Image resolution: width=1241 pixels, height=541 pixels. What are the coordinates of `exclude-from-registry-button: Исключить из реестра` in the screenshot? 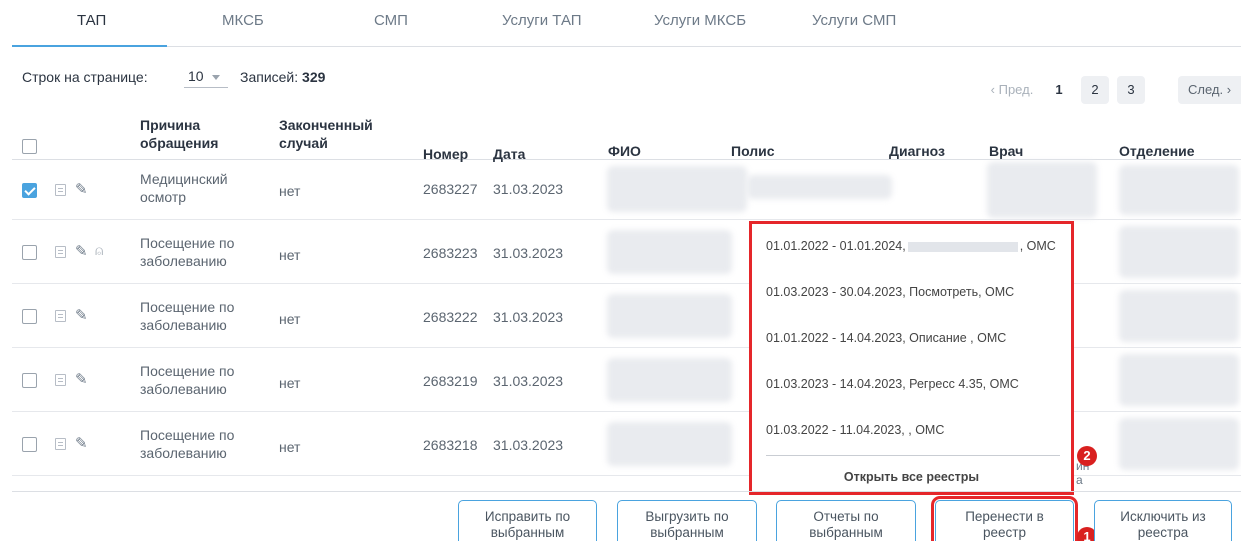 It's located at (1163, 520).